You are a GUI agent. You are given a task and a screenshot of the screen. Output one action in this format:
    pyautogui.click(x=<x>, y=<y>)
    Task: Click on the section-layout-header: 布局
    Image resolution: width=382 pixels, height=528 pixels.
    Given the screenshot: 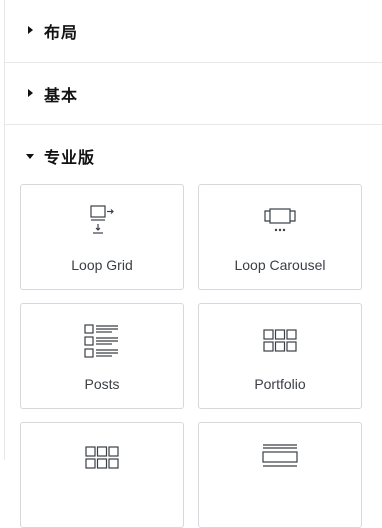 What is the action you would take?
    pyautogui.click(x=193, y=31)
    